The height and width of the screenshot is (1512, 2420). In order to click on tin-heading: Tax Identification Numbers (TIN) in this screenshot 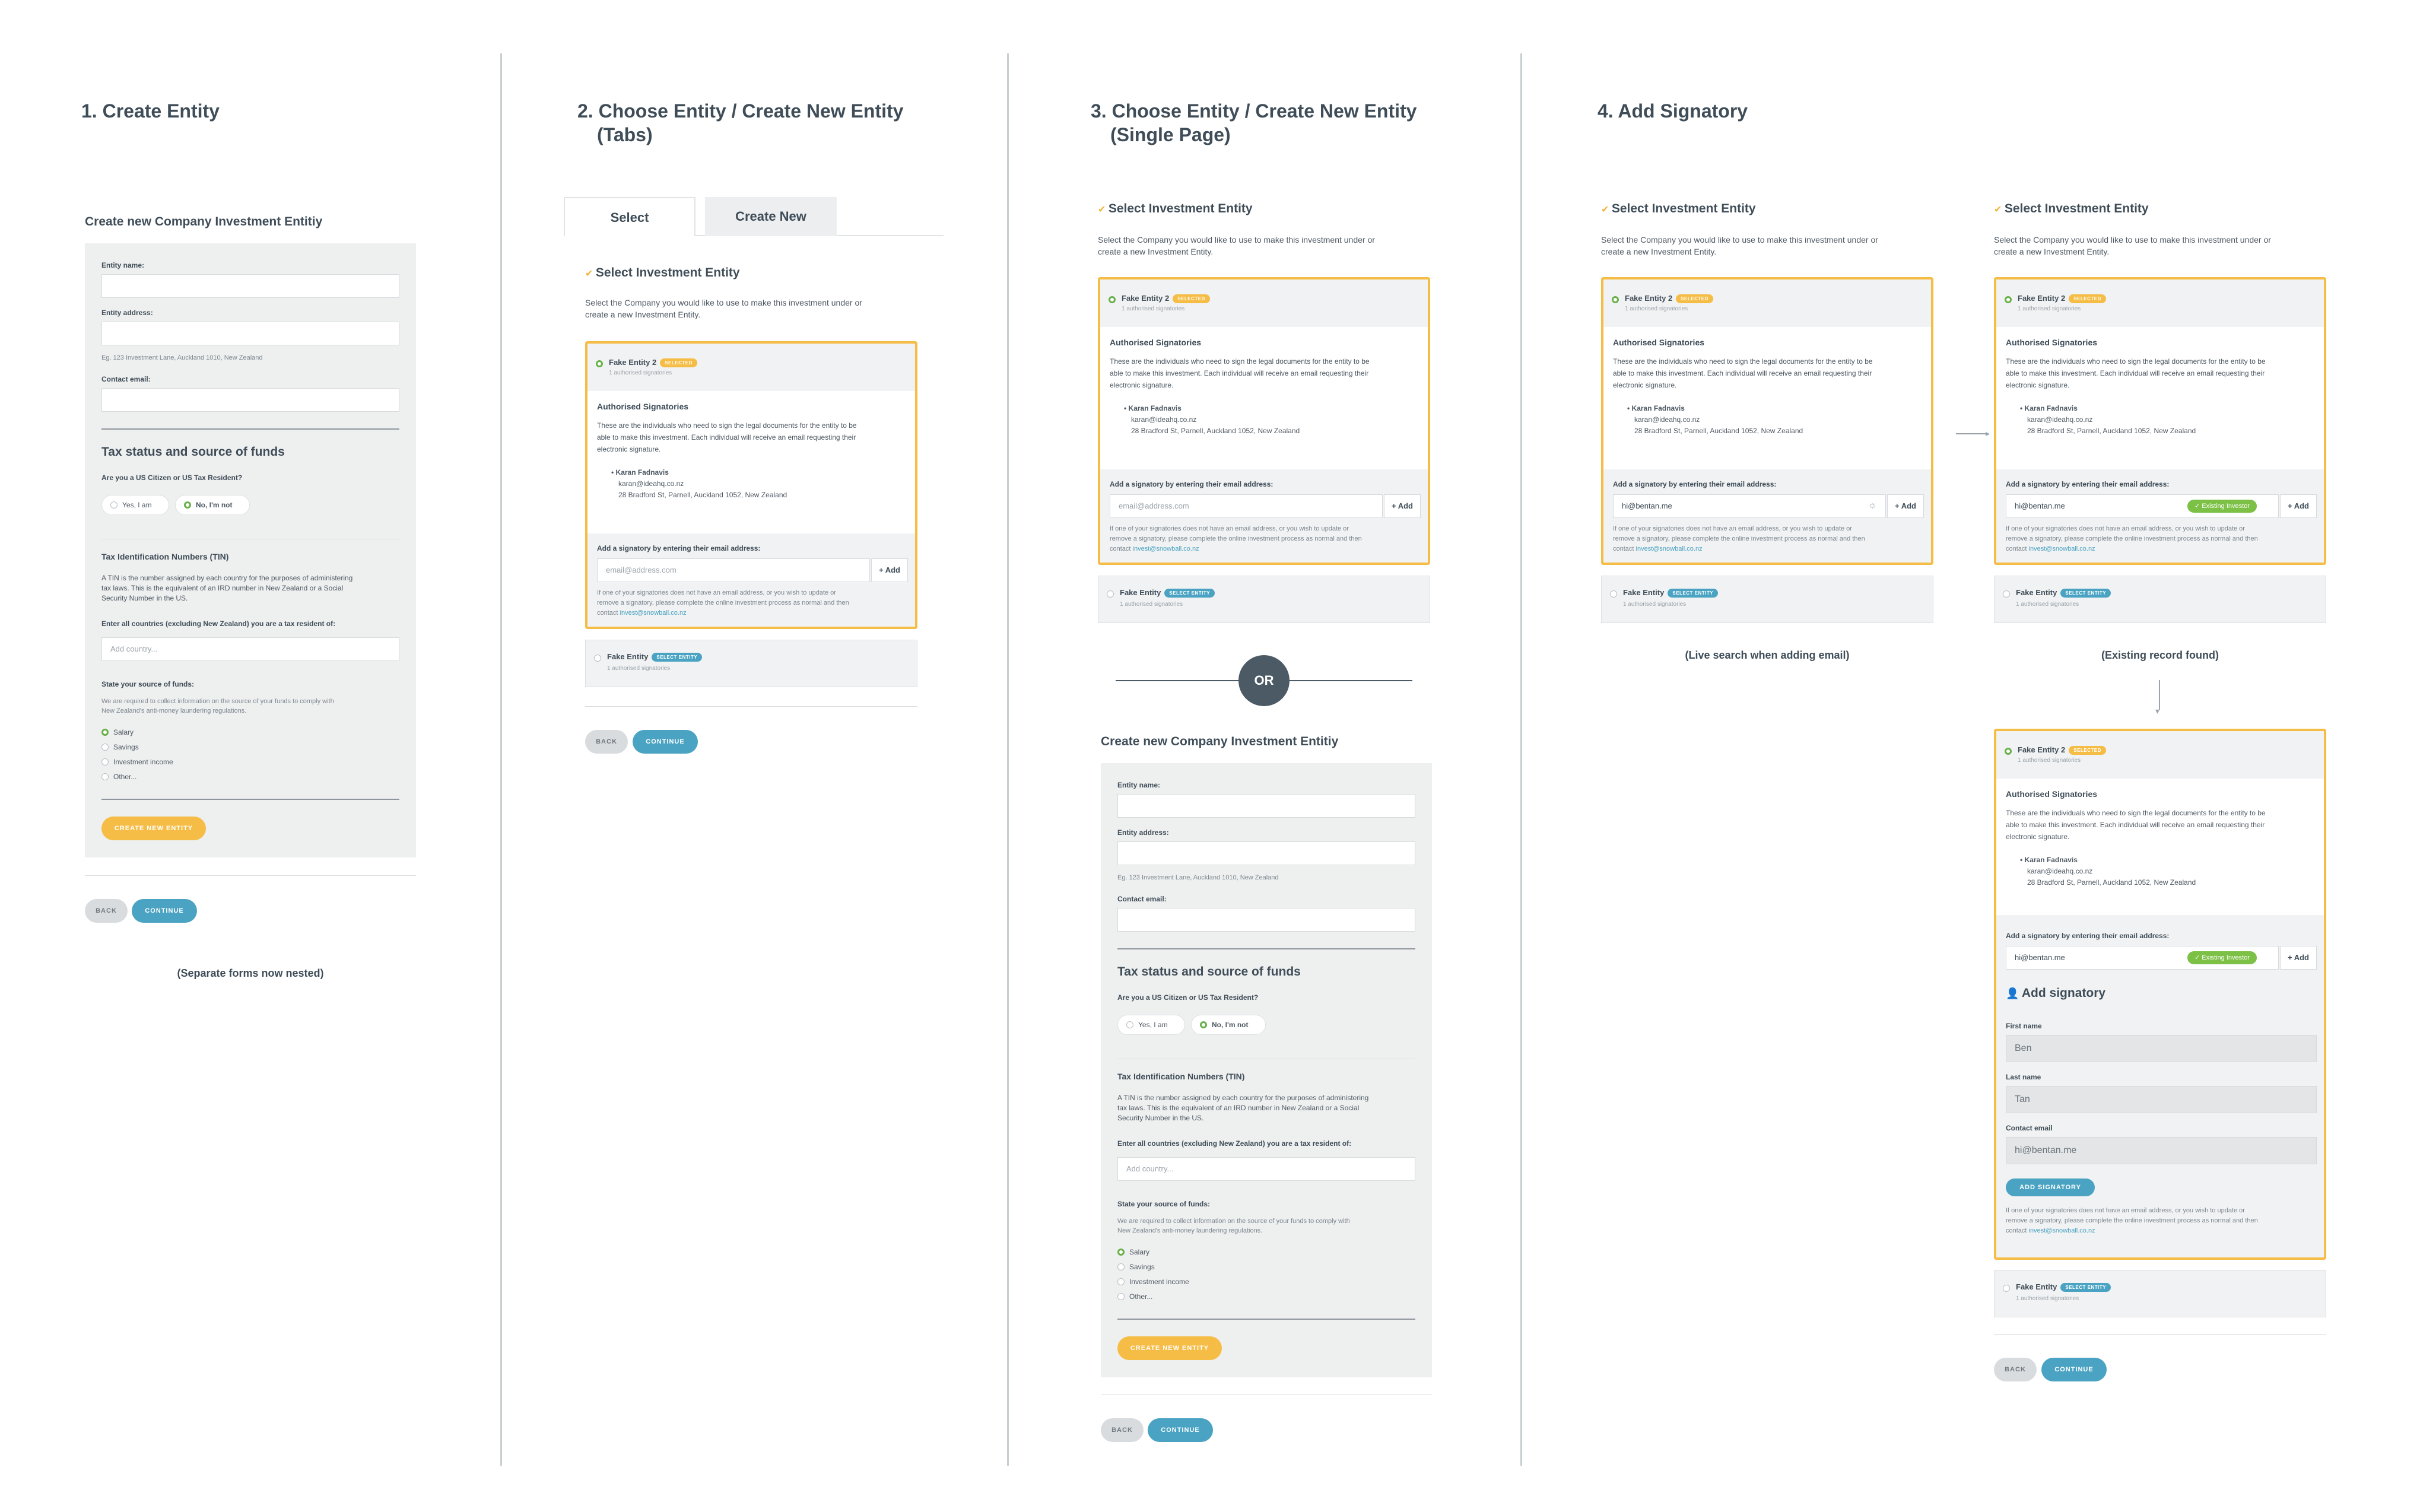, I will do `click(1181, 1076)`.